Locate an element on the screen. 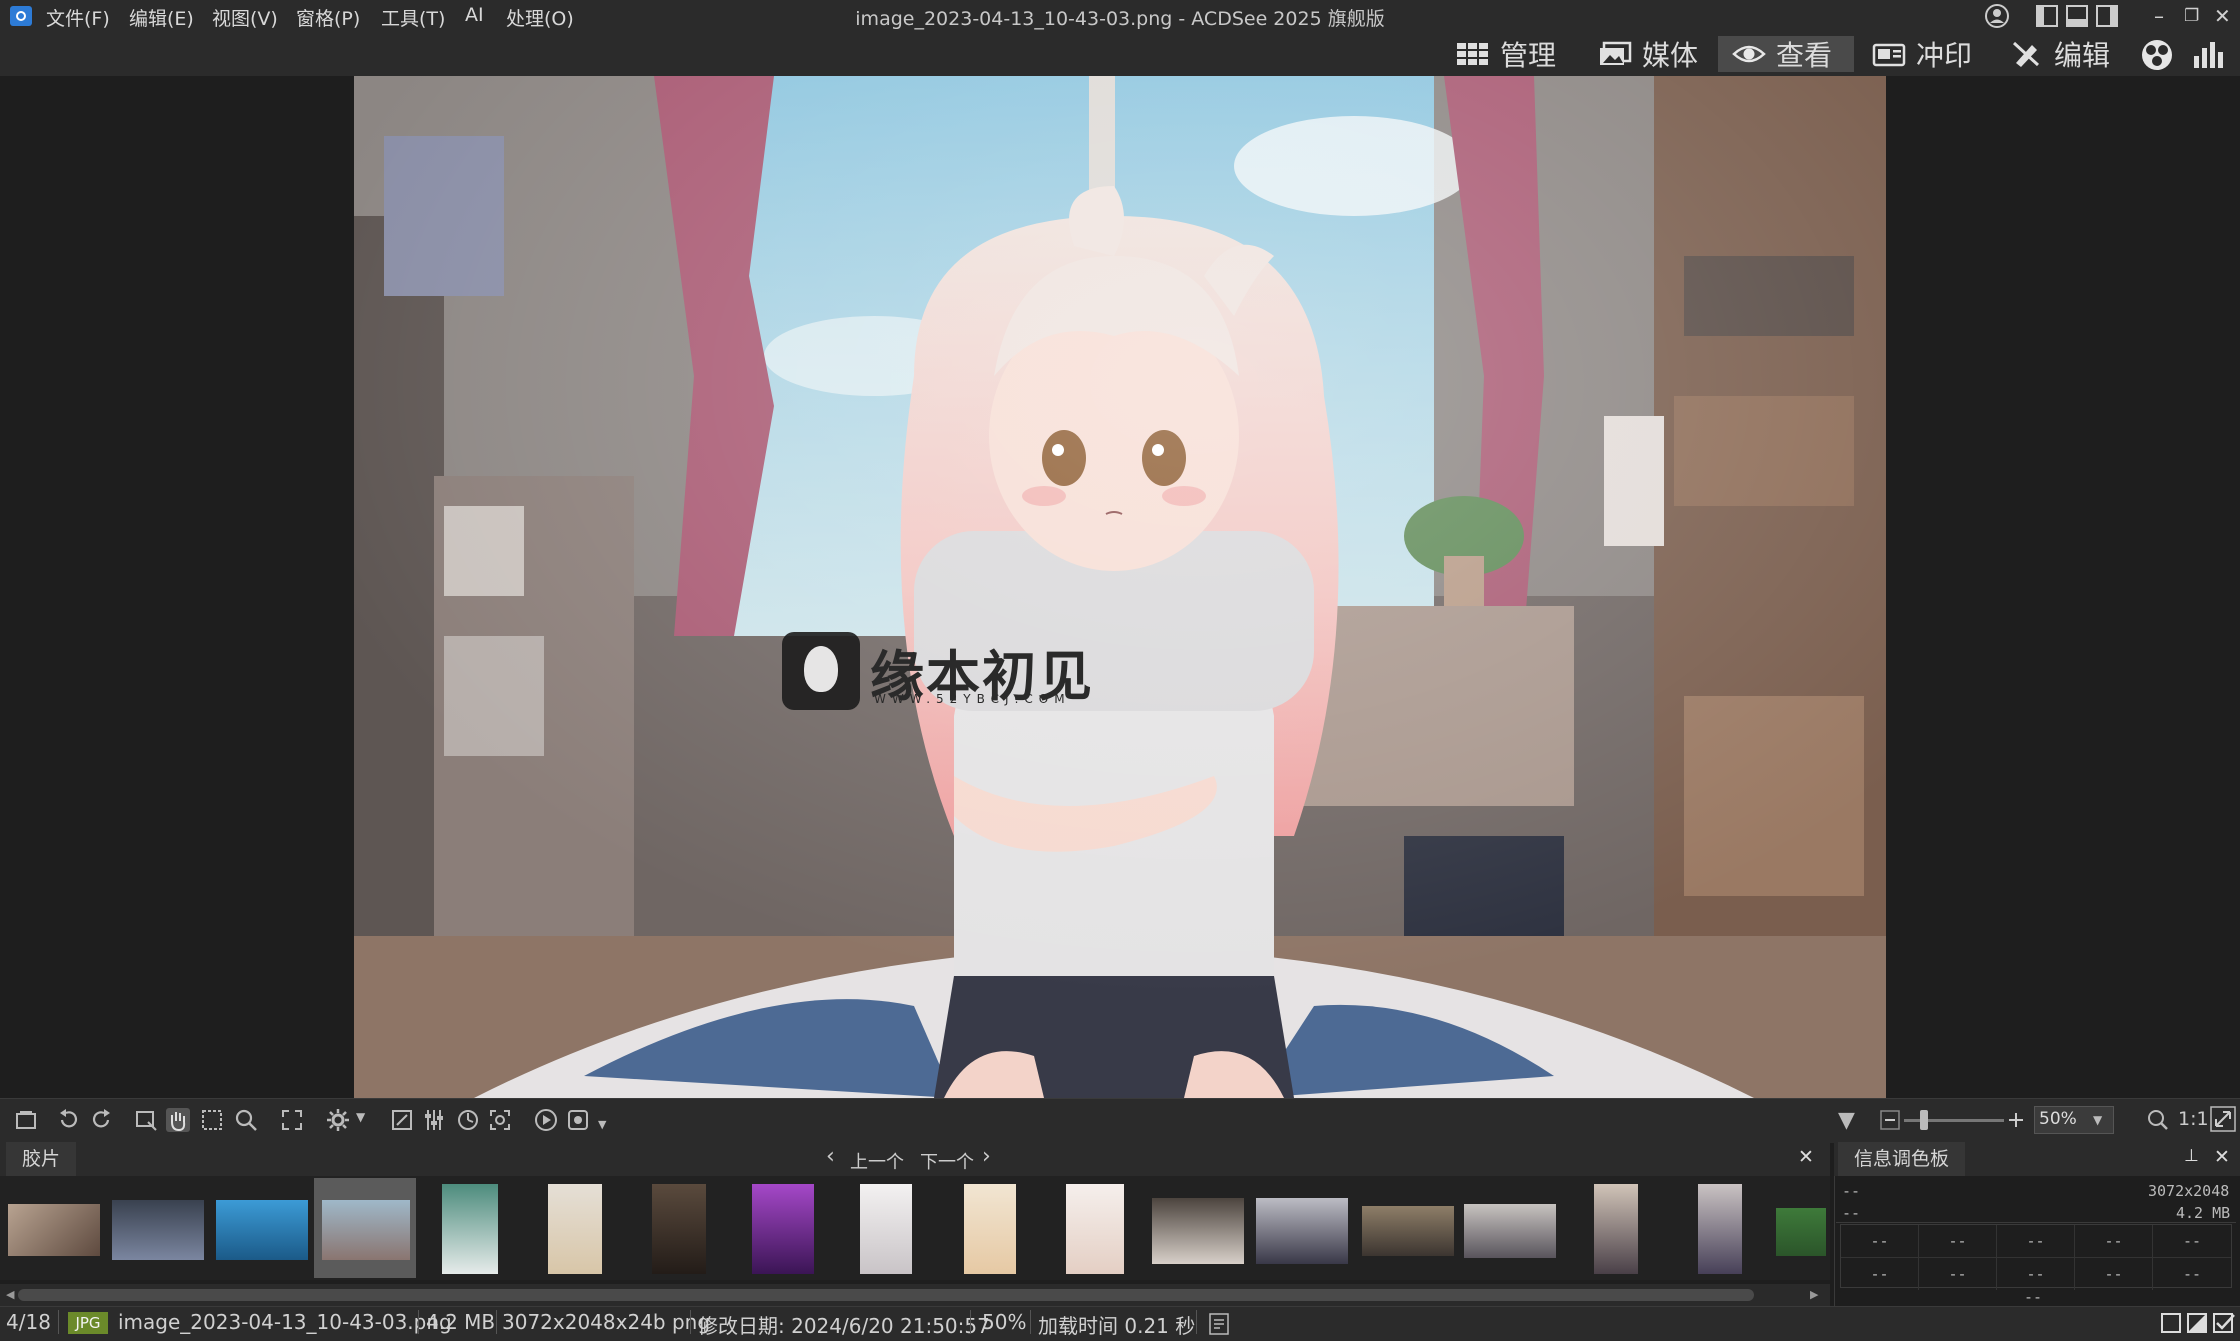 This screenshot has height=1341, width=2240. mode-manage-label: 管理 is located at coordinates (1528, 55).